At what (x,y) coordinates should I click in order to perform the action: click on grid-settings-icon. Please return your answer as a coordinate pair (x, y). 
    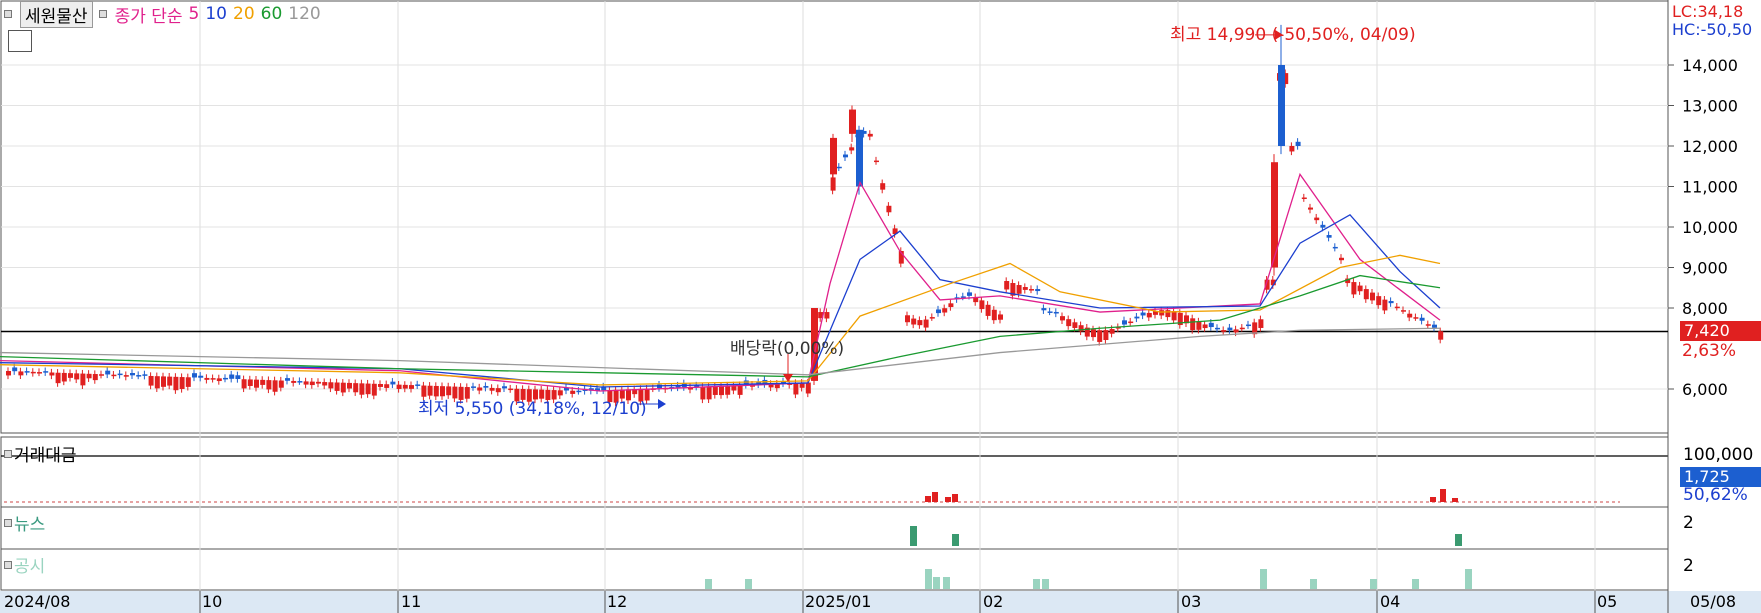
    Looking at the image, I should click on (20, 41).